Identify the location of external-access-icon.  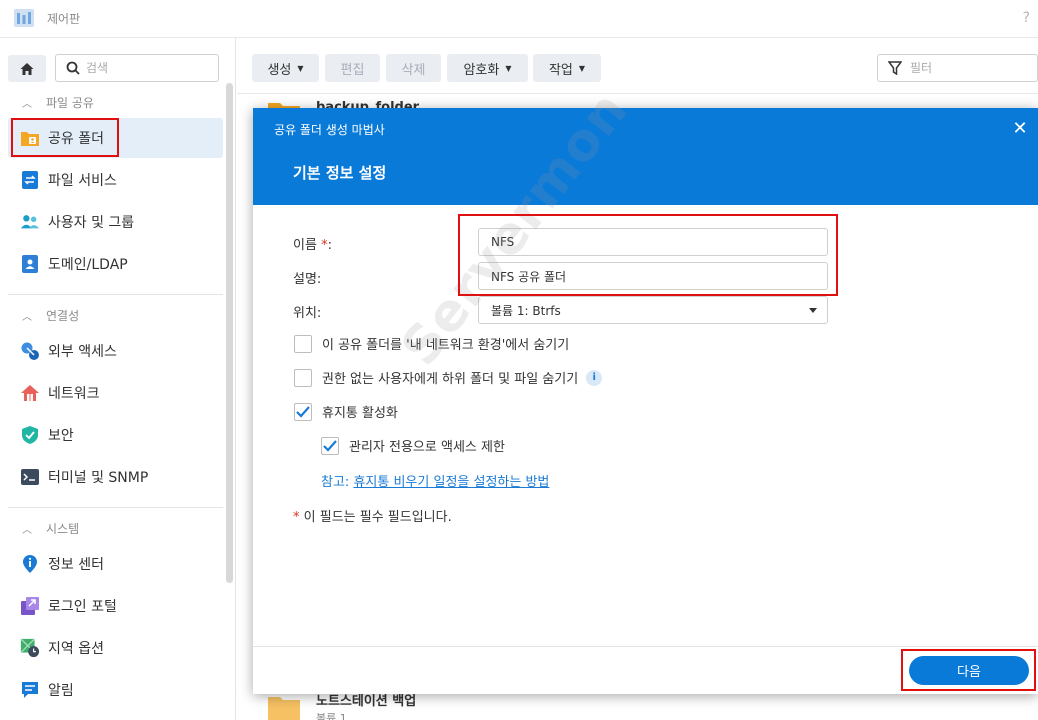
(30, 351).